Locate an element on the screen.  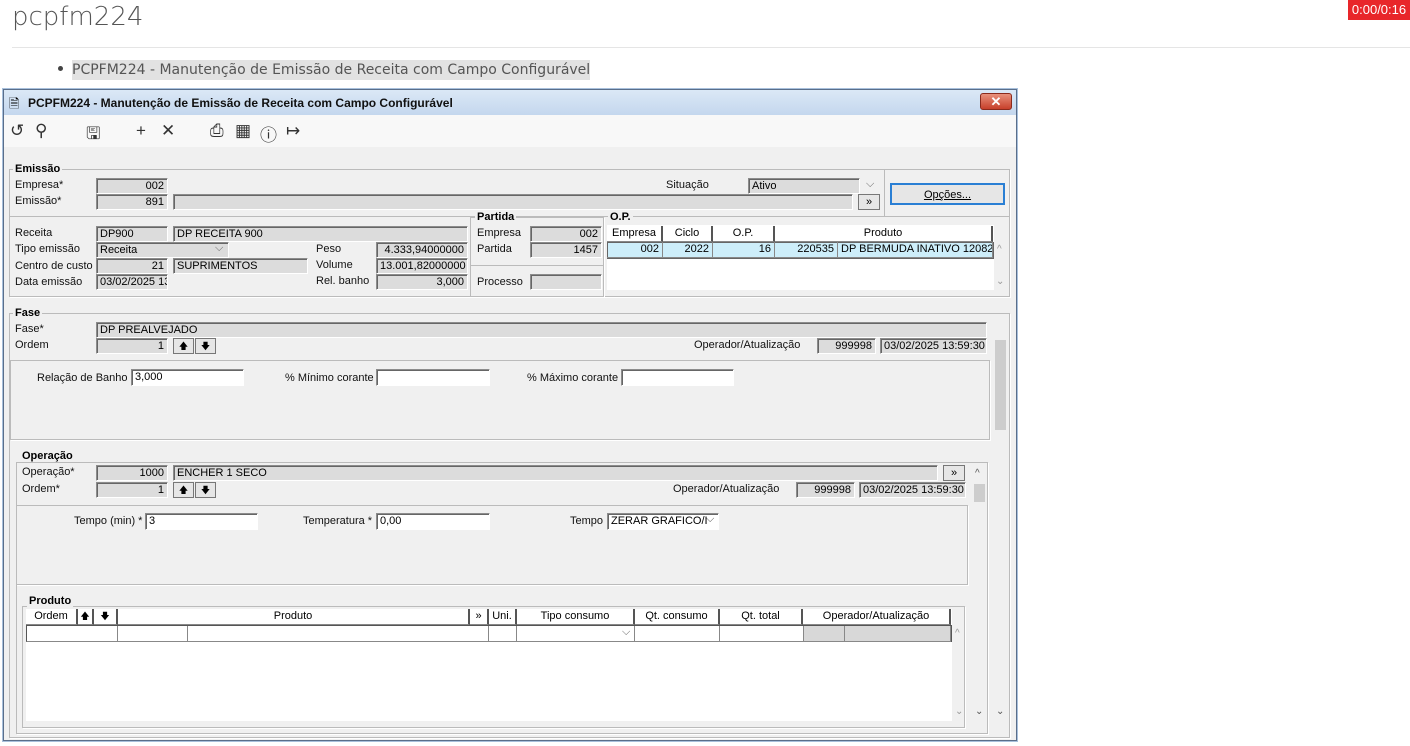
op-cell-op: 16 is located at coordinates (744, 250).